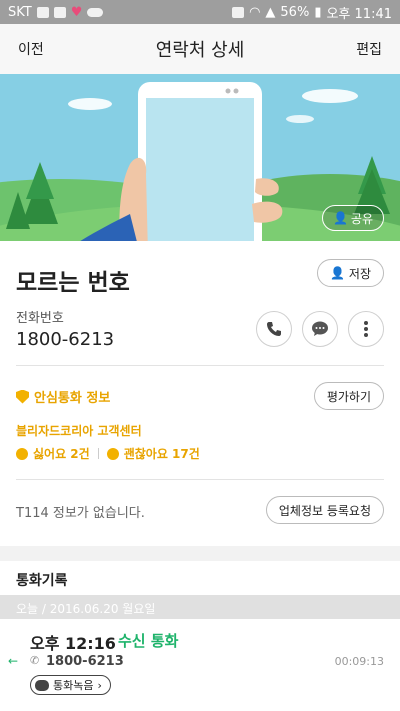  I want to click on status-bar: SKT ♥ ◠ ▲ 56% ▮ 오후 11:41, so click(200, 12).